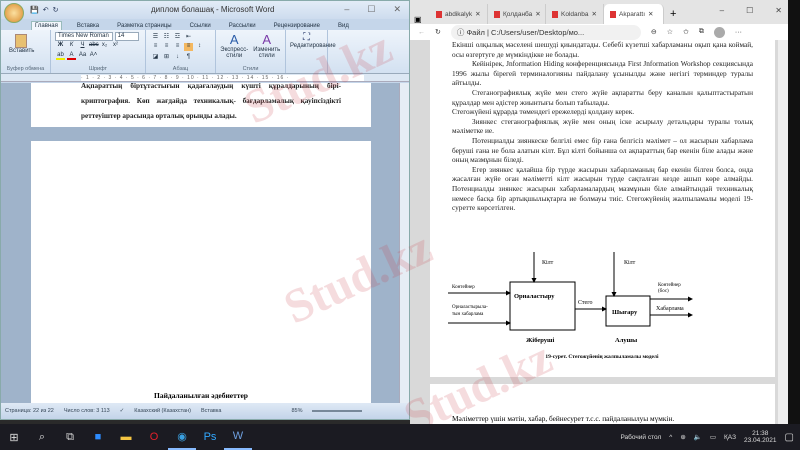 The width and height of the screenshot is (800, 450). I want to click on align-center-icon: ≡, so click(166, 47).